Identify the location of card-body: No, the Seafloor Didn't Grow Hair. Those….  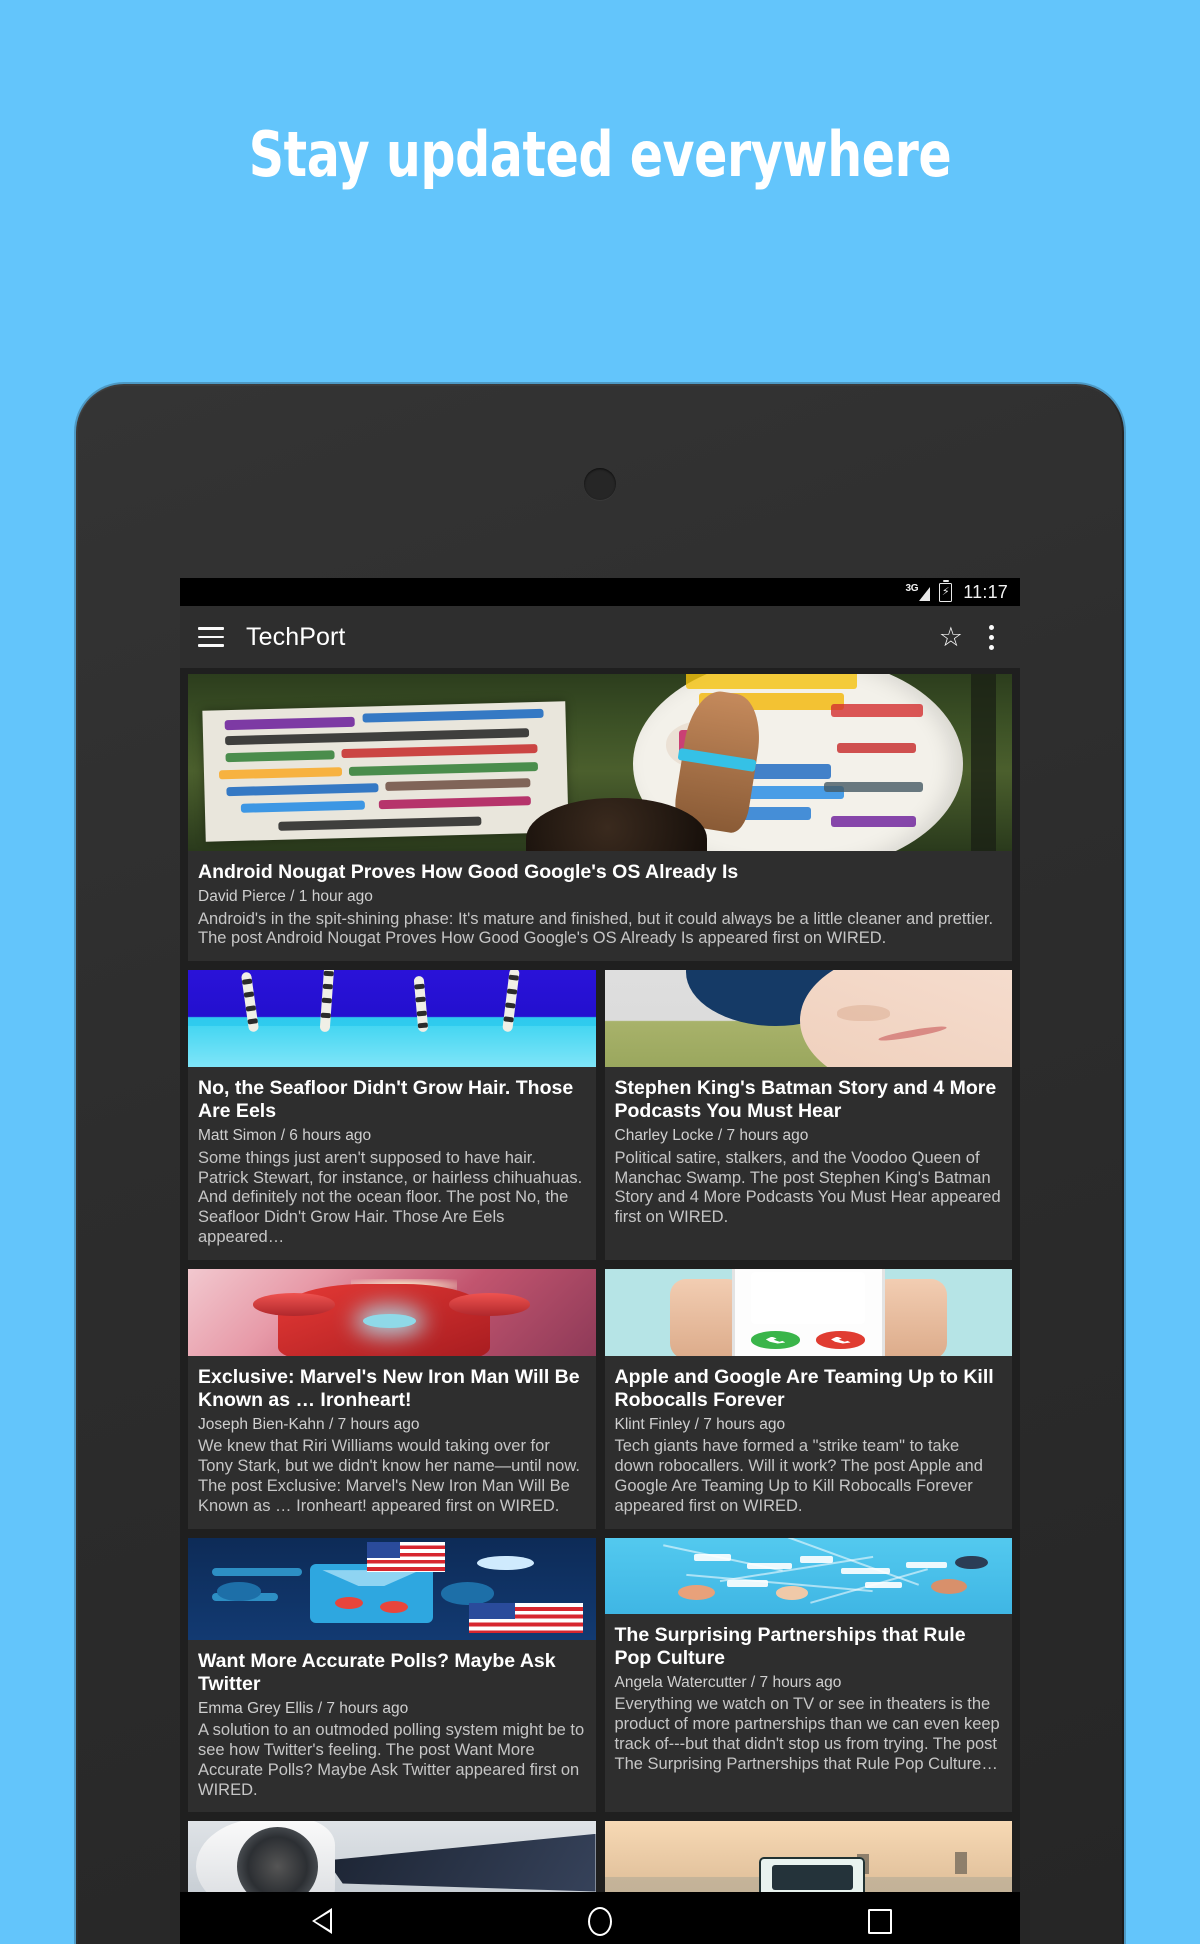
(392, 1163).